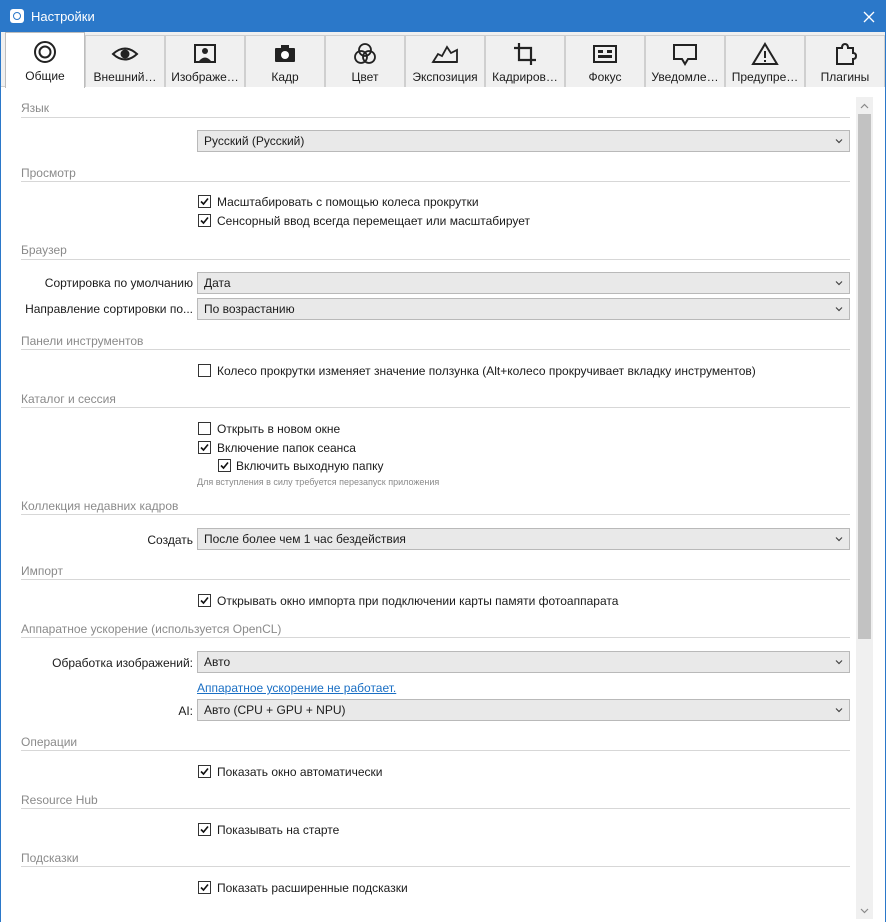  Describe the element at coordinates (59, 800) in the screenshot. I see `section-resource-hub-title: Resource Hub` at that location.